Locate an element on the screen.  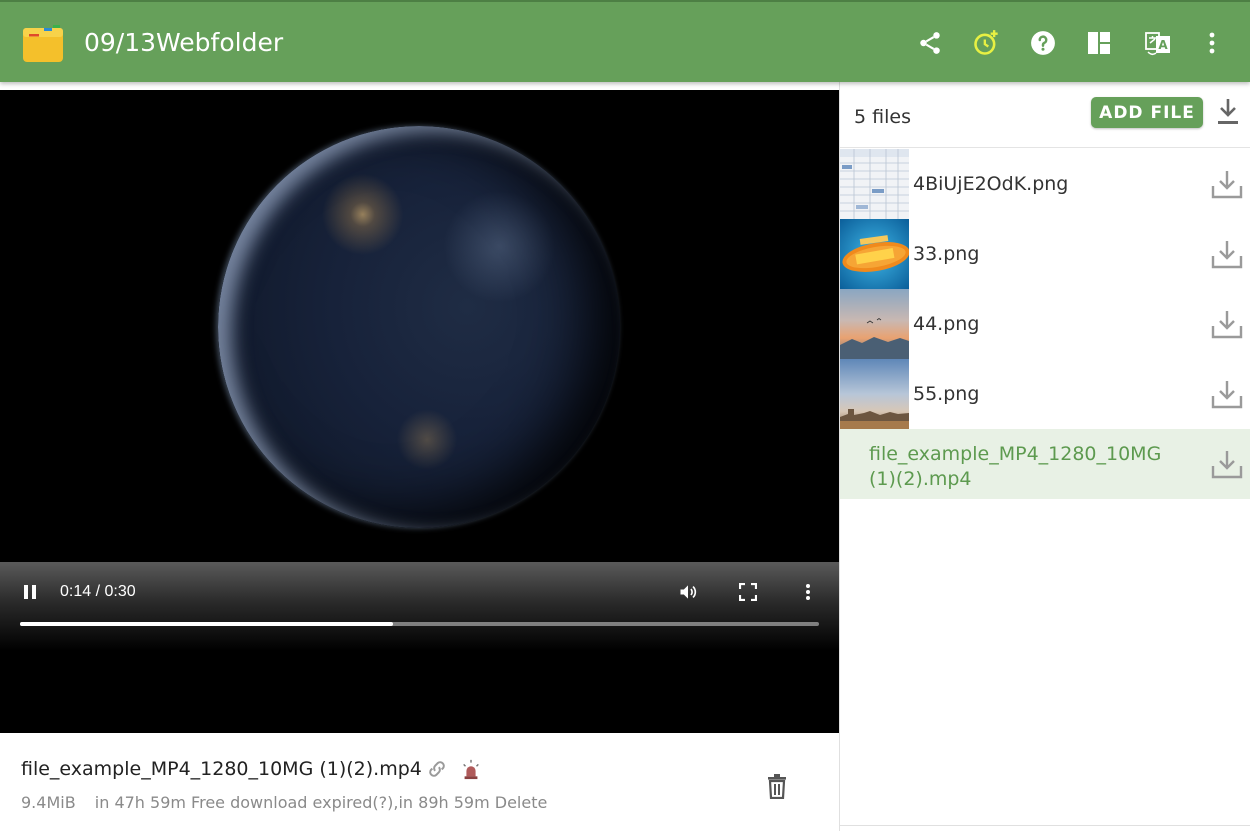
files-count: 5 files is located at coordinates (882, 117).